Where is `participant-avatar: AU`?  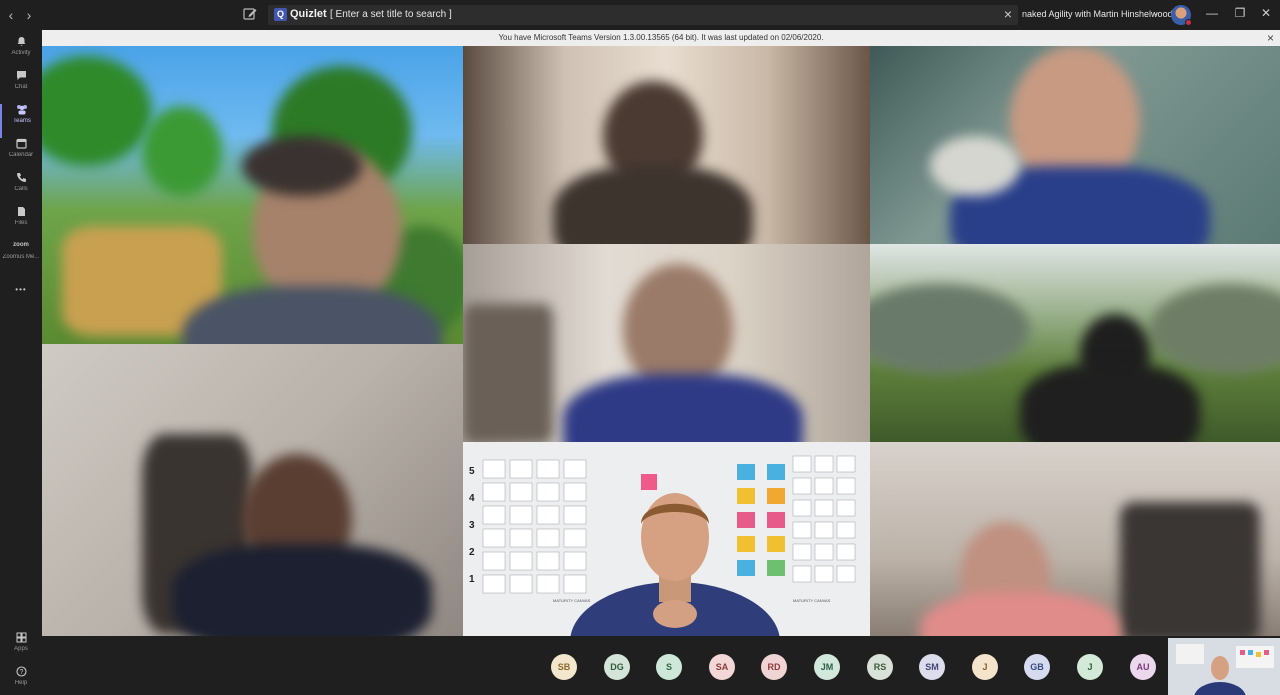 participant-avatar: AU is located at coordinates (1143, 667).